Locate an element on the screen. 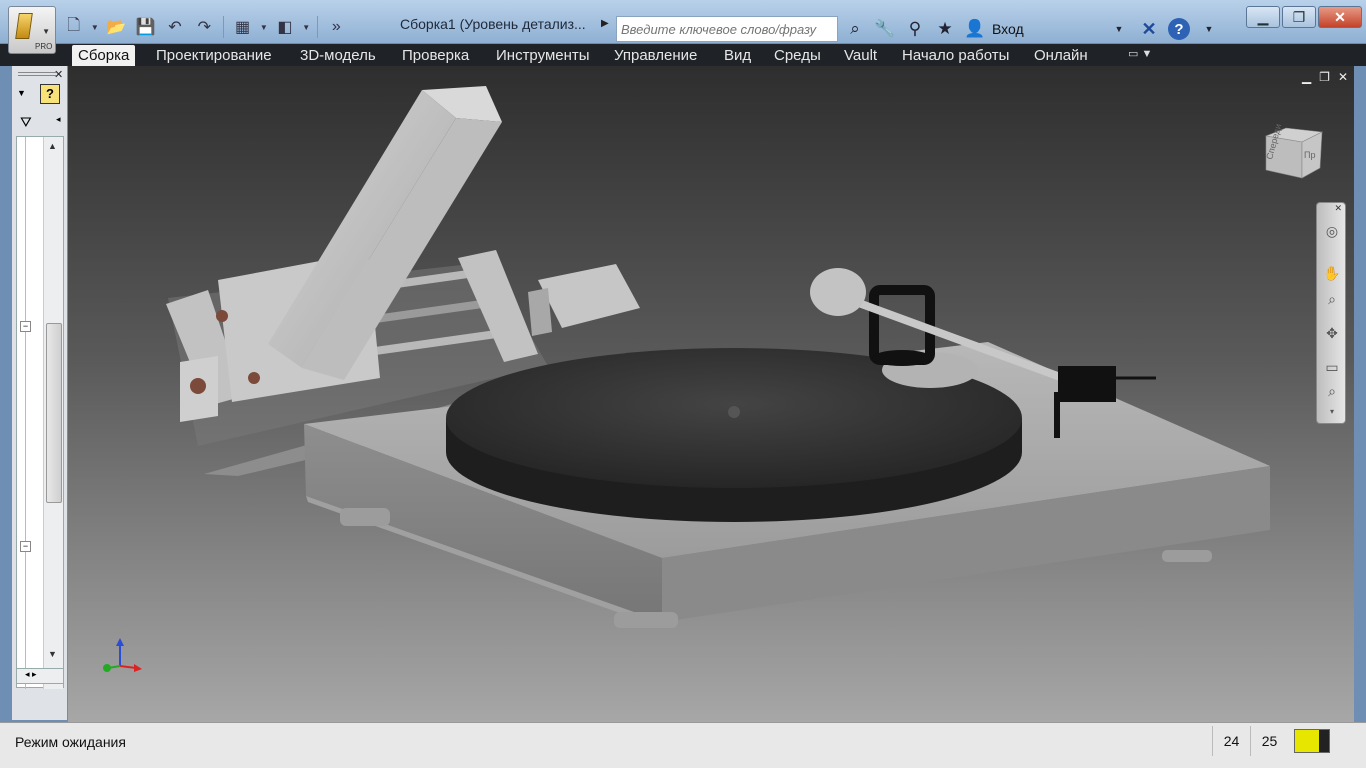 Image resolution: width=1366 pixels, height=768 pixels. help-dropdown-icon: ▼ is located at coordinates (1209, 29).